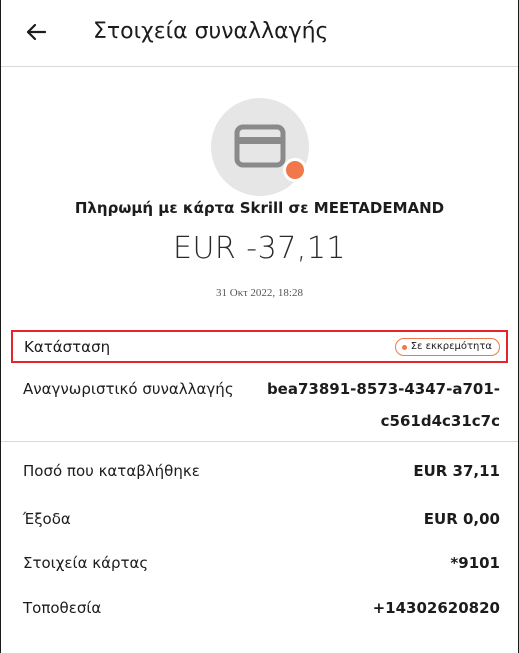 This screenshot has width=519, height=653. What do you see at coordinates (259, 609) in the screenshot?
I see `detail-row-location: Τοποθεσία +14302620820` at bounding box center [259, 609].